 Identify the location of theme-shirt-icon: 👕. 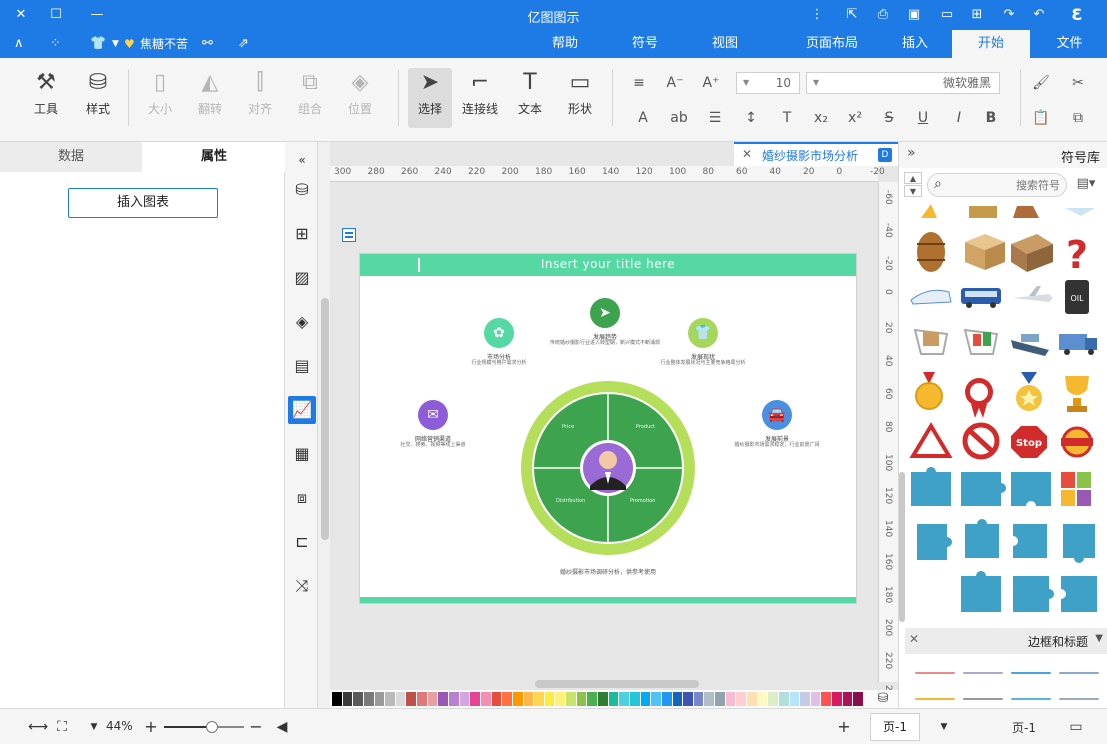
(98, 44).